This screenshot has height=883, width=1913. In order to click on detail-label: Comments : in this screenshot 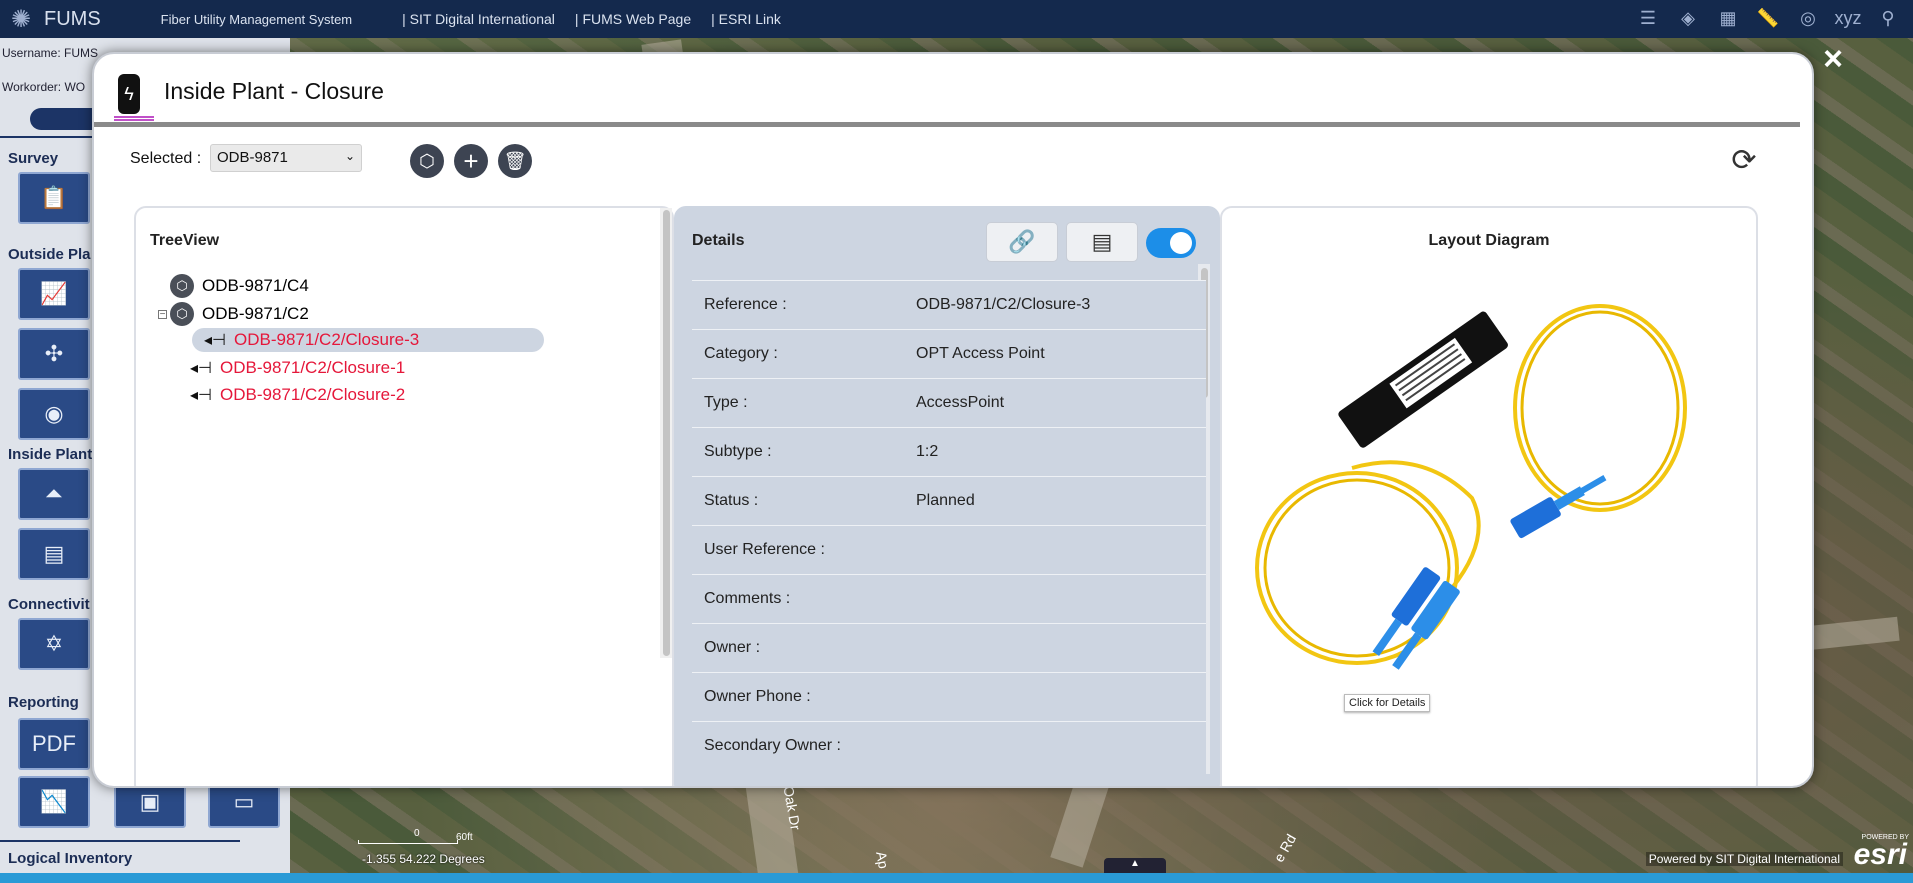, I will do `click(747, 598)`.